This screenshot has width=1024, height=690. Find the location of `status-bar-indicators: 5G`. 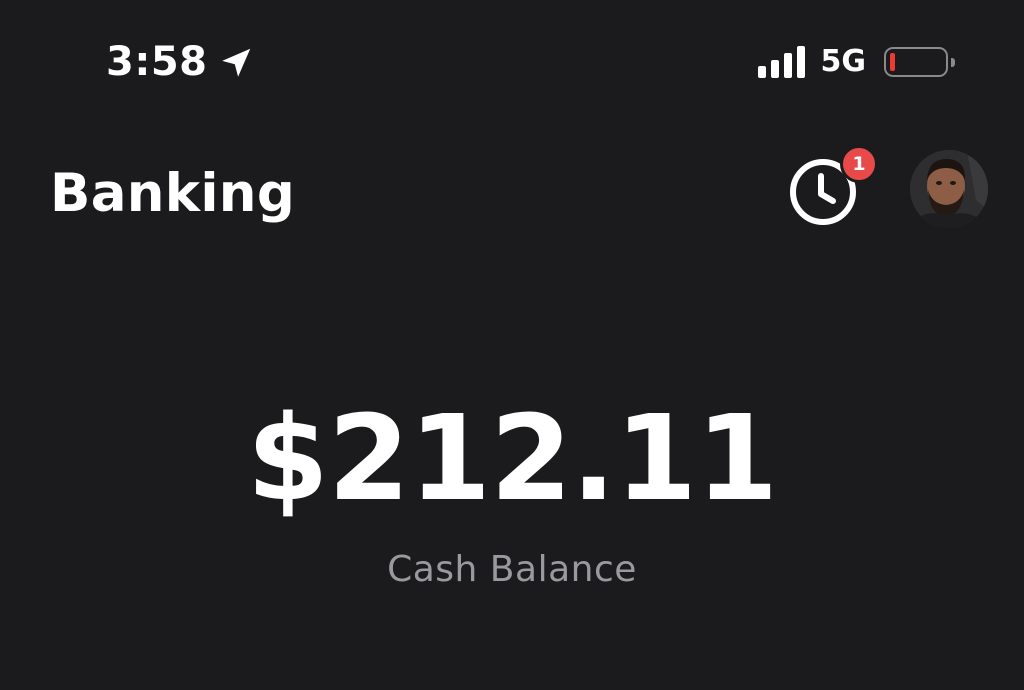

status-bar-indicators: 5G is located at coordinates (856, 62).